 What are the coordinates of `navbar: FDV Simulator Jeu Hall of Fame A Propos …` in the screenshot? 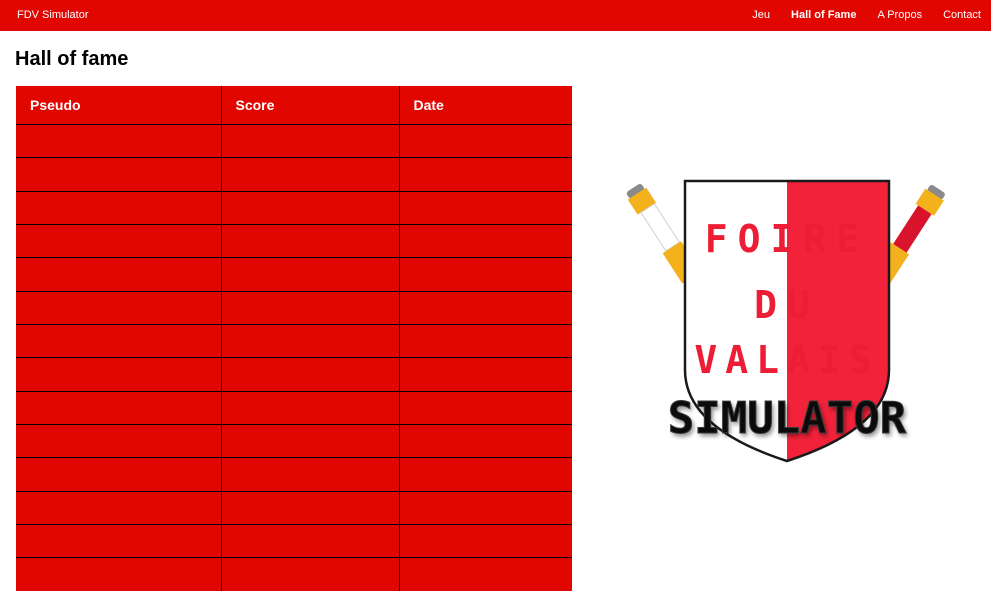 It's located at (495, 15).